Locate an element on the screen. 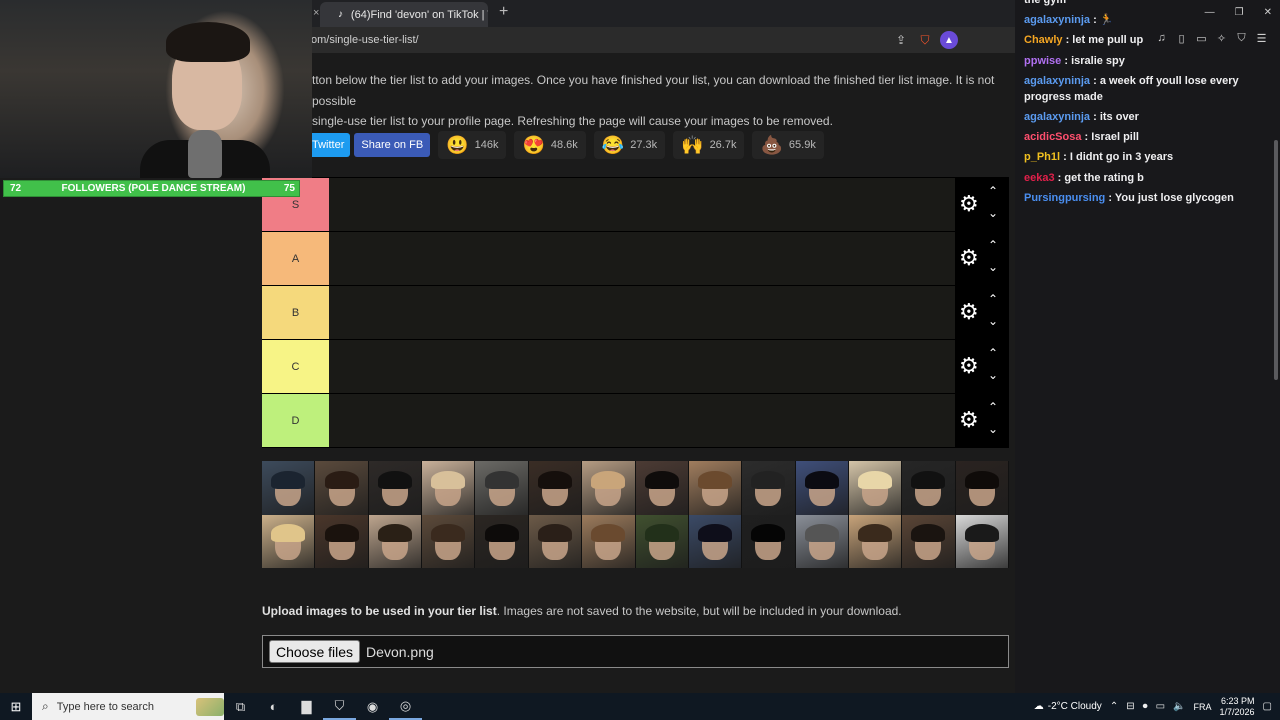 The width and height of the screenshot is (1280, 720). clock: 6:23 PM 1/7/2026 is located at coordinates (1237, 707).